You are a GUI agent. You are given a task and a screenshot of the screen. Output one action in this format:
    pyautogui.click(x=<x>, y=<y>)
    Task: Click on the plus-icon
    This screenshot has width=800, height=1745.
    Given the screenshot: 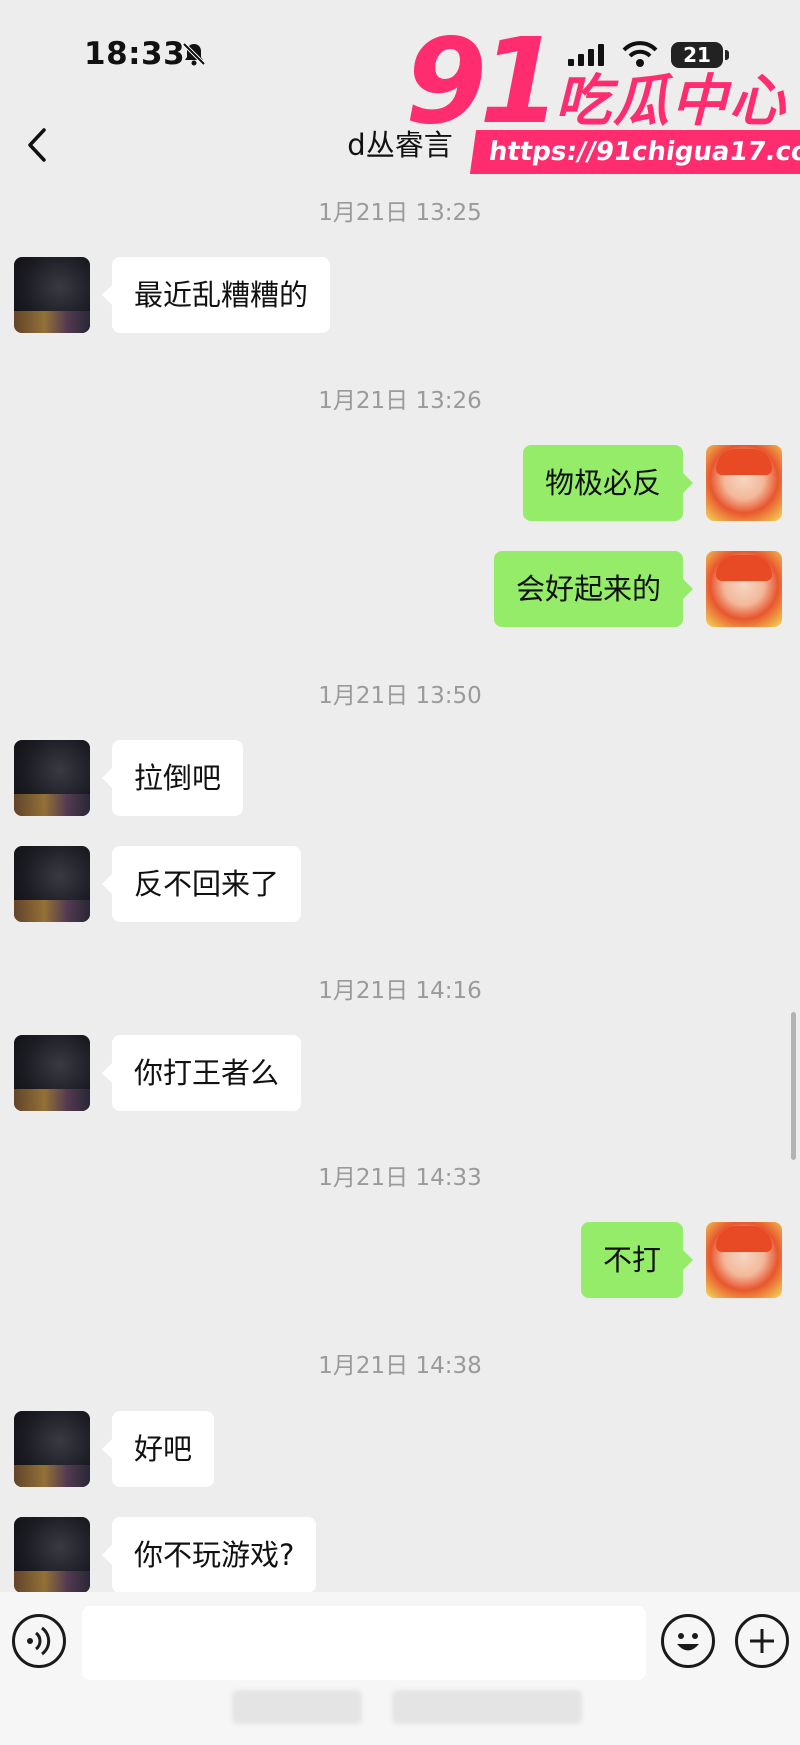 What is the action you would take?
    pyautogui.click(x=762, y=1641)
    